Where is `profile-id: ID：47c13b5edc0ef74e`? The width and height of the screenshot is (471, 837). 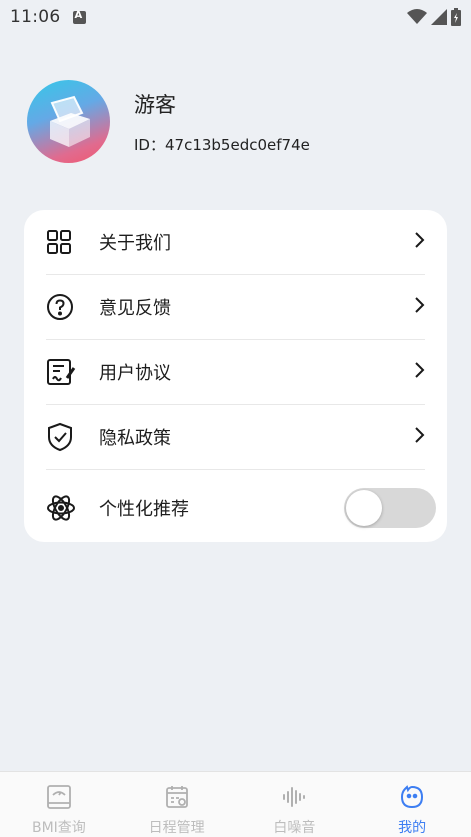
profile-id: ID：47c13b5edc0ef74e is located at coordinates (222, 144).